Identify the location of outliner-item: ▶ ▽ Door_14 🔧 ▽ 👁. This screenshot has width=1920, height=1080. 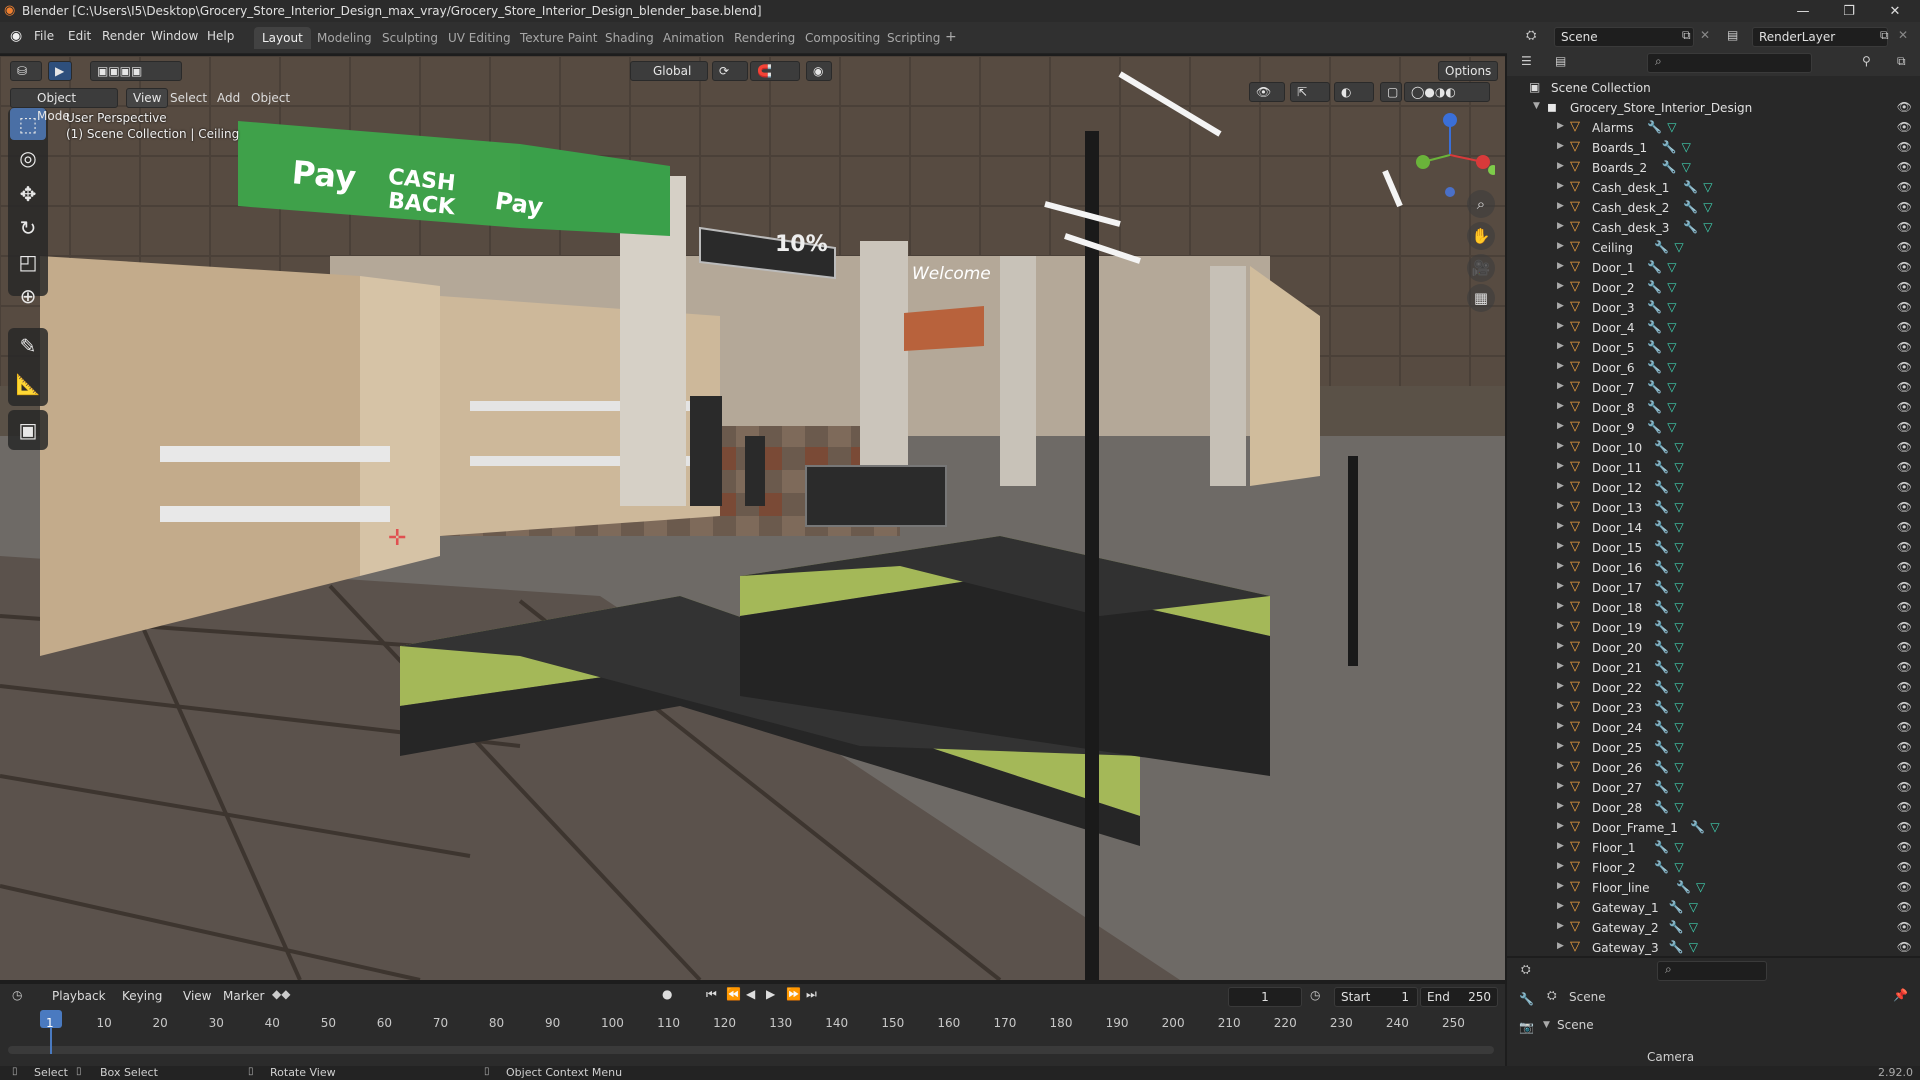
(1713, 528).